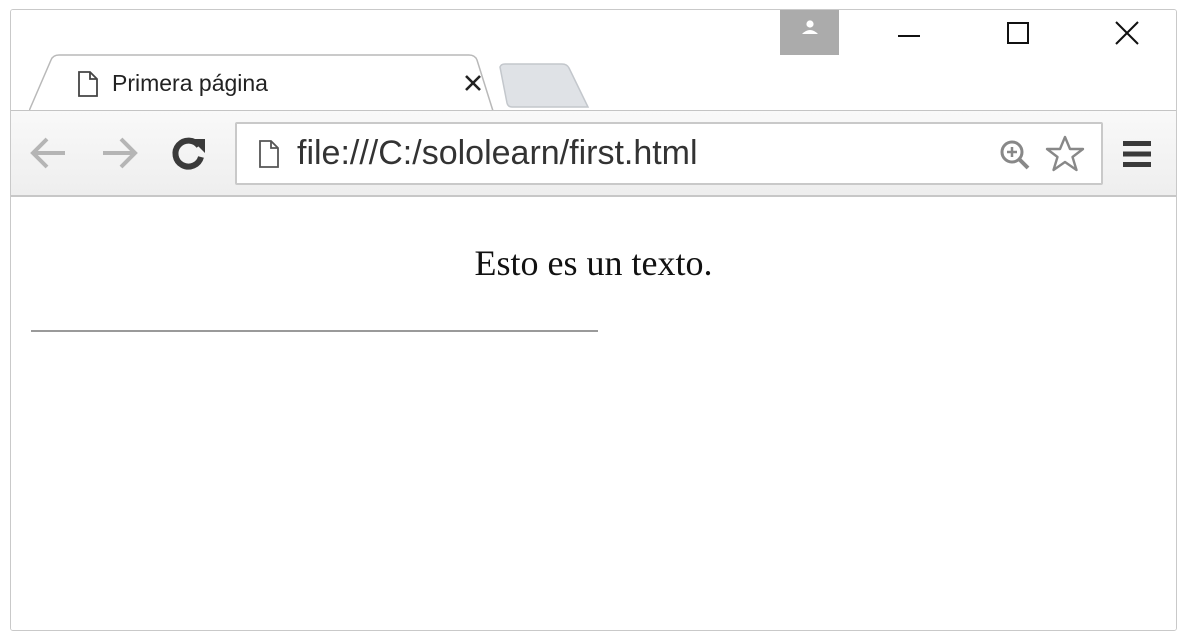  Describe the element at coordinates (314, 331) in the screenshot. I see `horizontal-rule` at that location.